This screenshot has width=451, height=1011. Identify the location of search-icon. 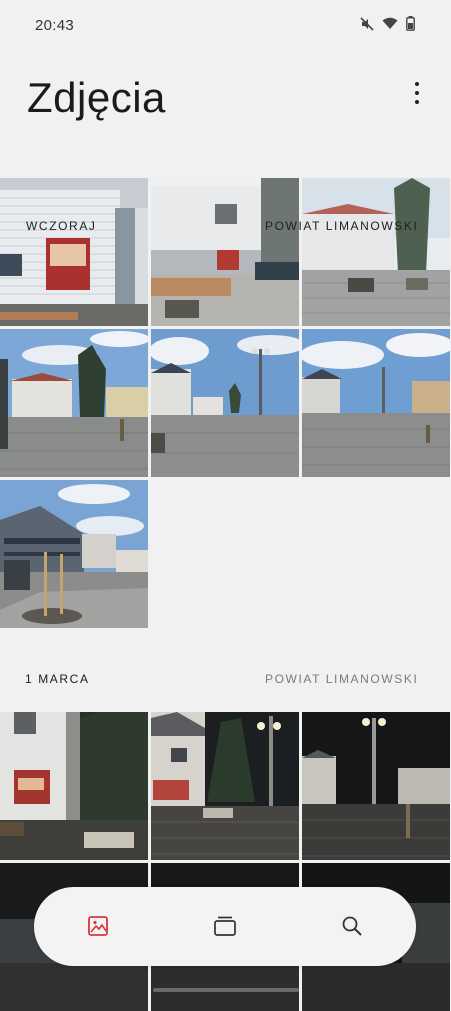
(352, 926).